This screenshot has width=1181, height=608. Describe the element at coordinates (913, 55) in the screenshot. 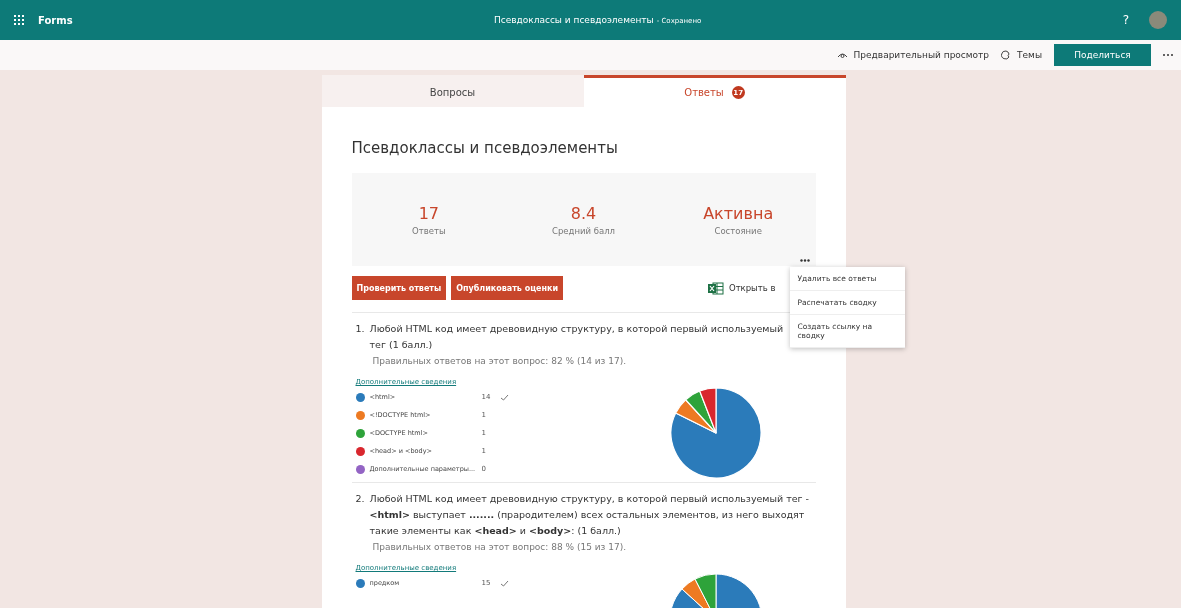

I see `preview-button: Предварительный просмотр` at that location.